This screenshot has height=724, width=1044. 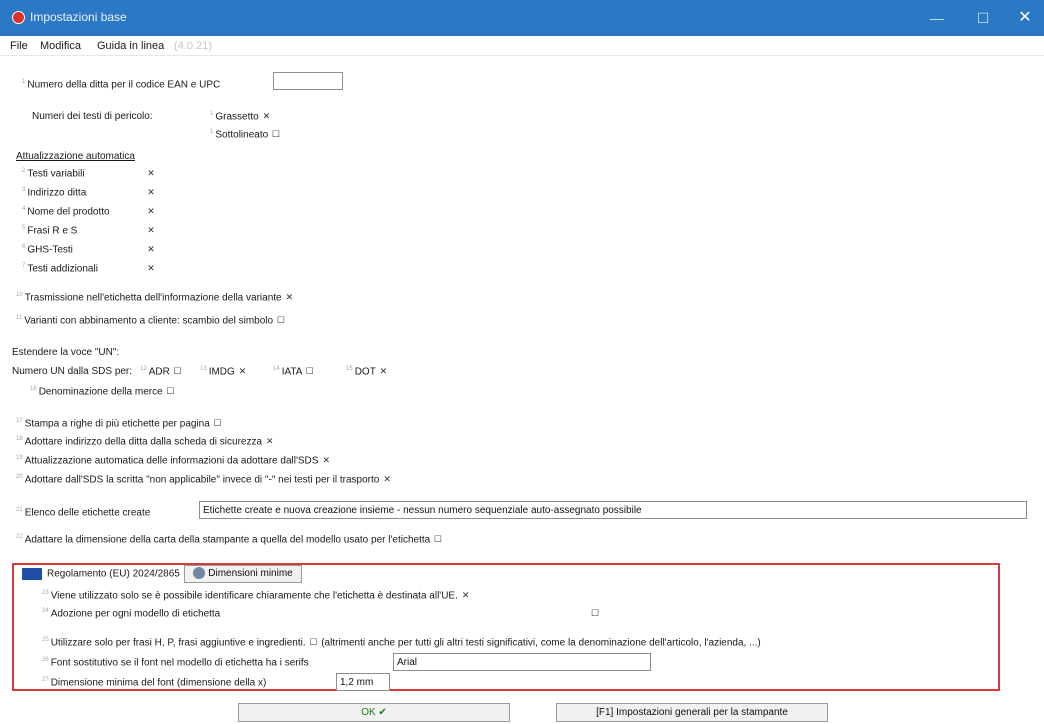 What do you see at coordinates (49, 230) in the screenshot?
I see `auto-update-item: 5 Frasi R e S` at bounding box center [49, 230].